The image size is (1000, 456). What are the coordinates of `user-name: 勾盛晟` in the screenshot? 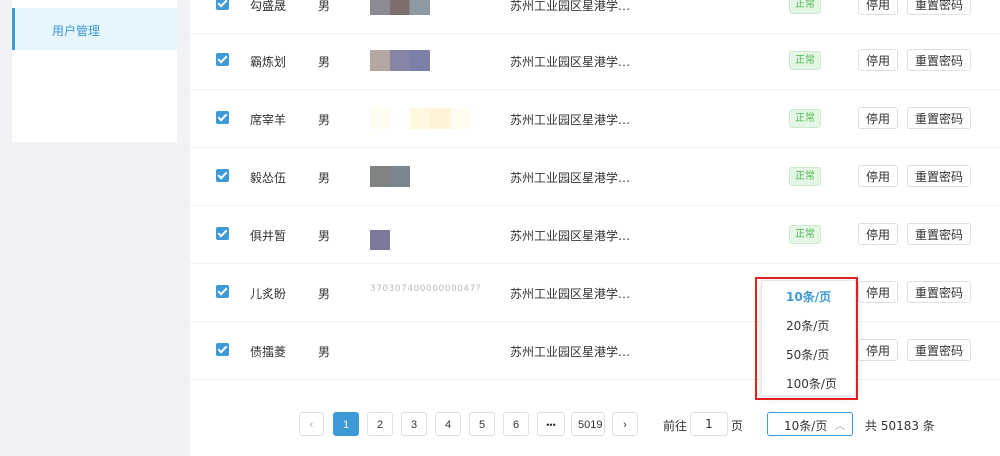 It's located at (268, 6).